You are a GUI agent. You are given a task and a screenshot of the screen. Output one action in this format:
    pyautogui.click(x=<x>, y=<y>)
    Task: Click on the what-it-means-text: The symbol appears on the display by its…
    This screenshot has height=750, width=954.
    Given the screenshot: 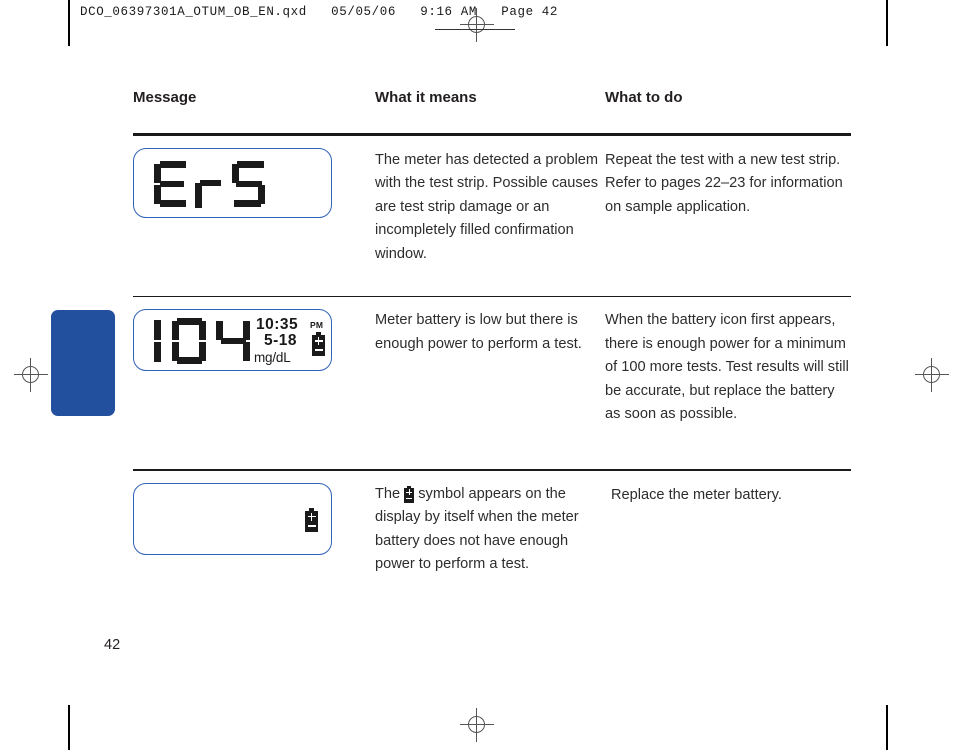 What is the action you would take?
    pyautogui.click(x=490, y=524)
    